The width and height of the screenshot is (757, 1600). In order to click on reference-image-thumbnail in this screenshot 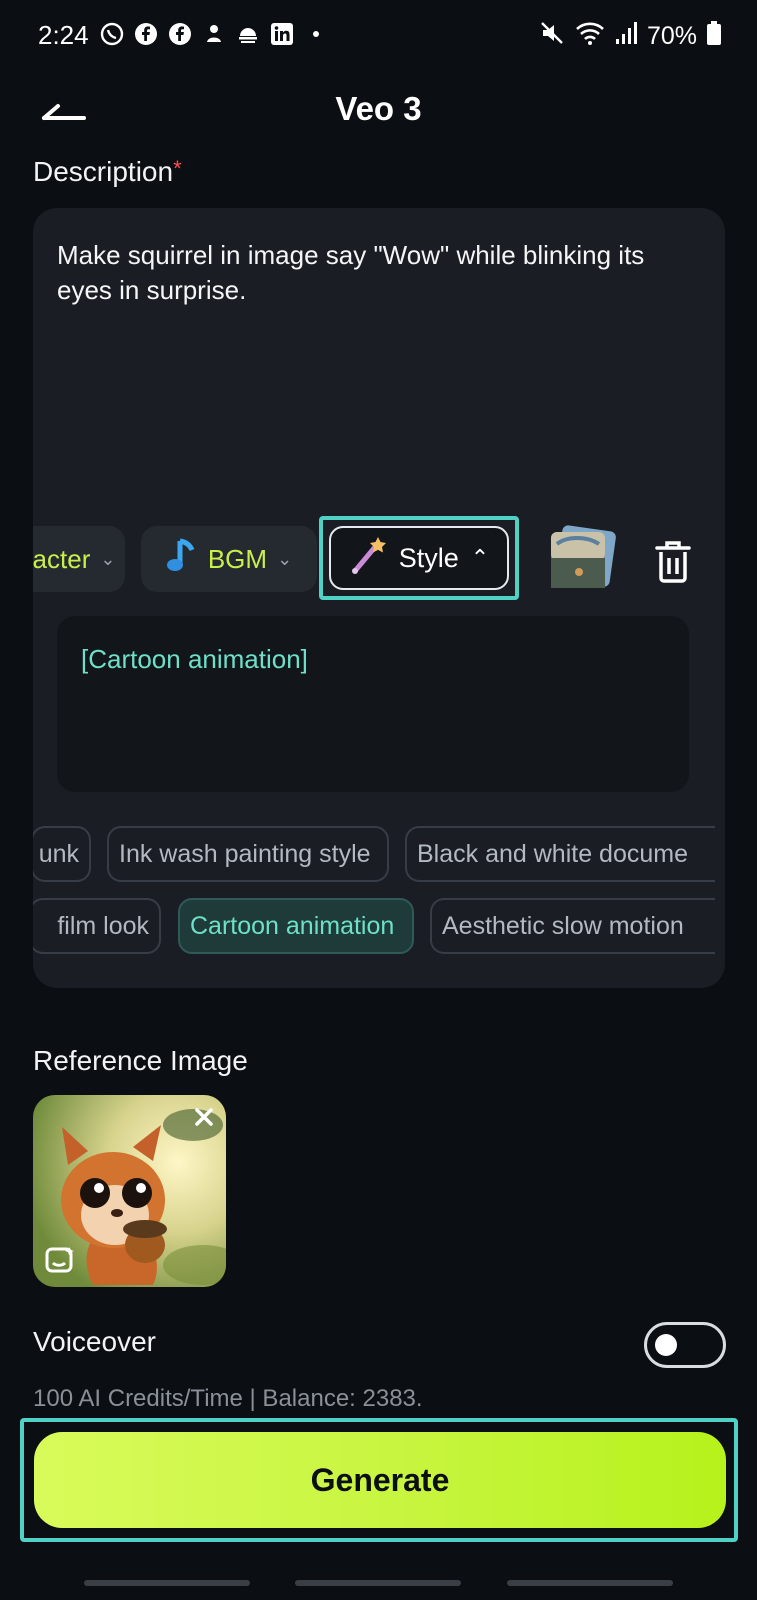, I will do `click(129, 1191)`.